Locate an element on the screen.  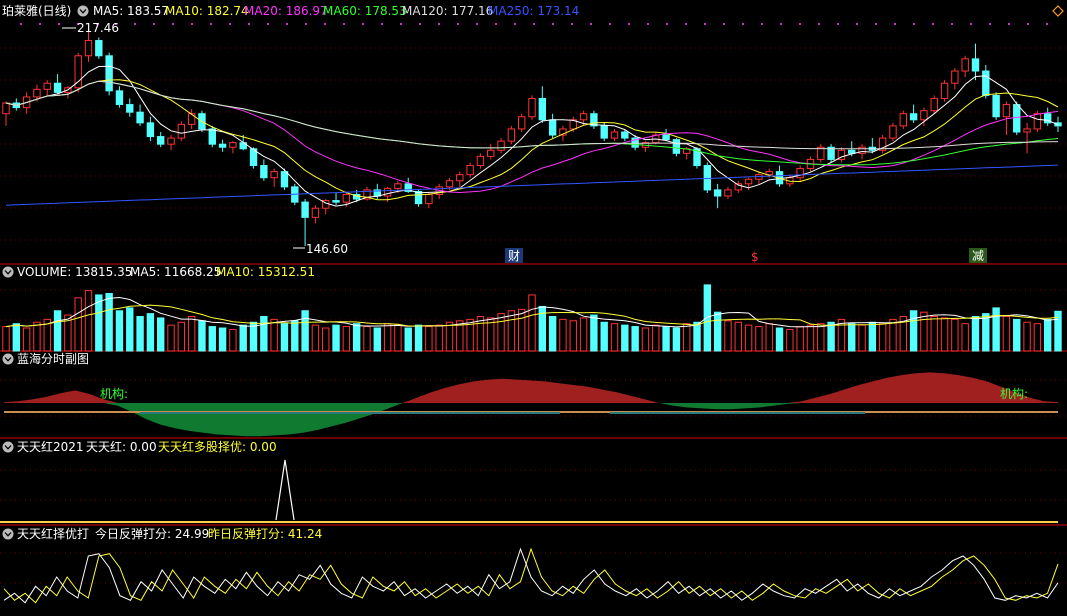
ttx-today-line is located at coordinates (531, 575).